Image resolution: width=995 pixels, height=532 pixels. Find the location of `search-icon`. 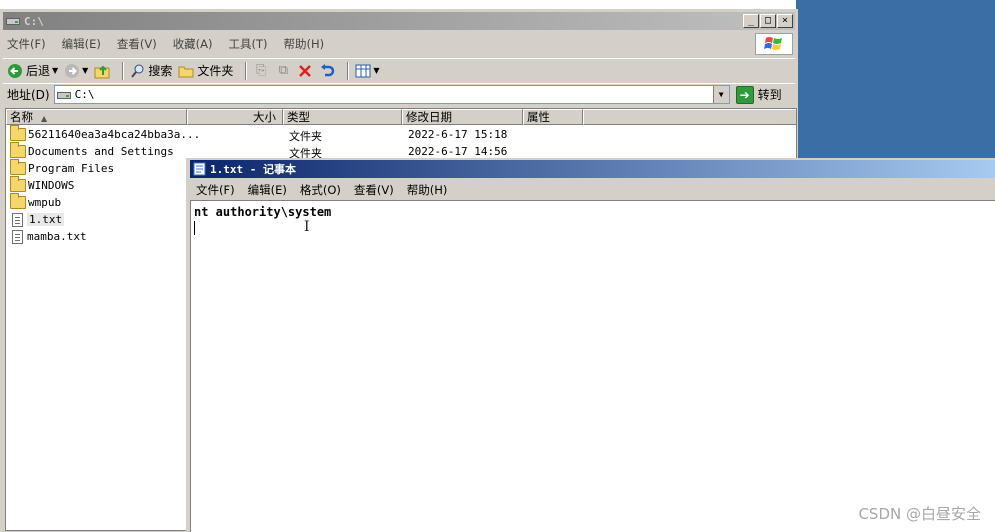

search-icon is located at coordinates (138, 71).